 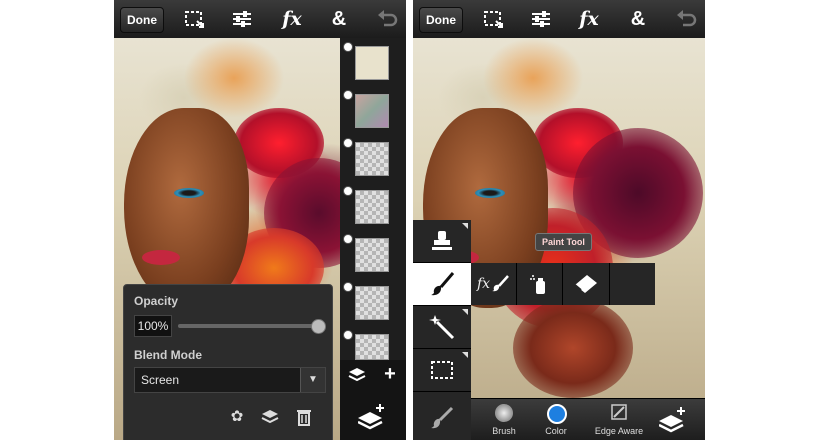 I want to click on marquee-icon, so click(x=442, y=370).